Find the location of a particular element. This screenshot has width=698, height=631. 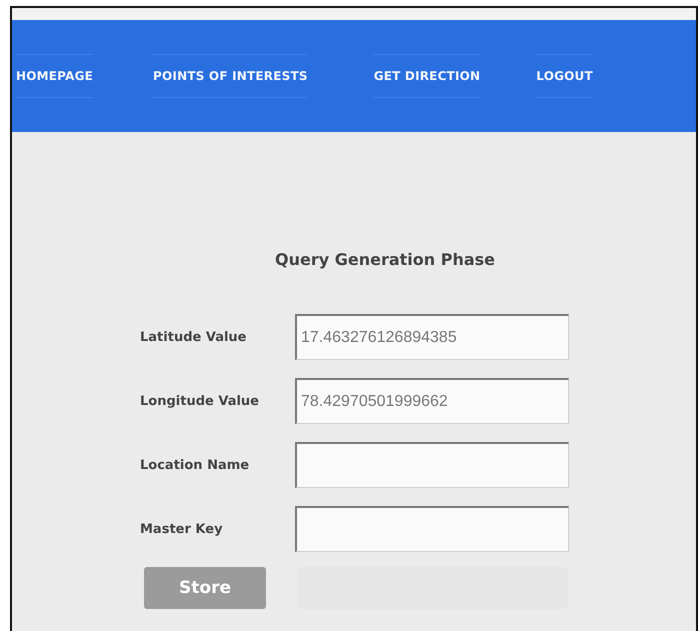

nav-link: POINTS OF INTERESTS is located at coordinates (230, 76).